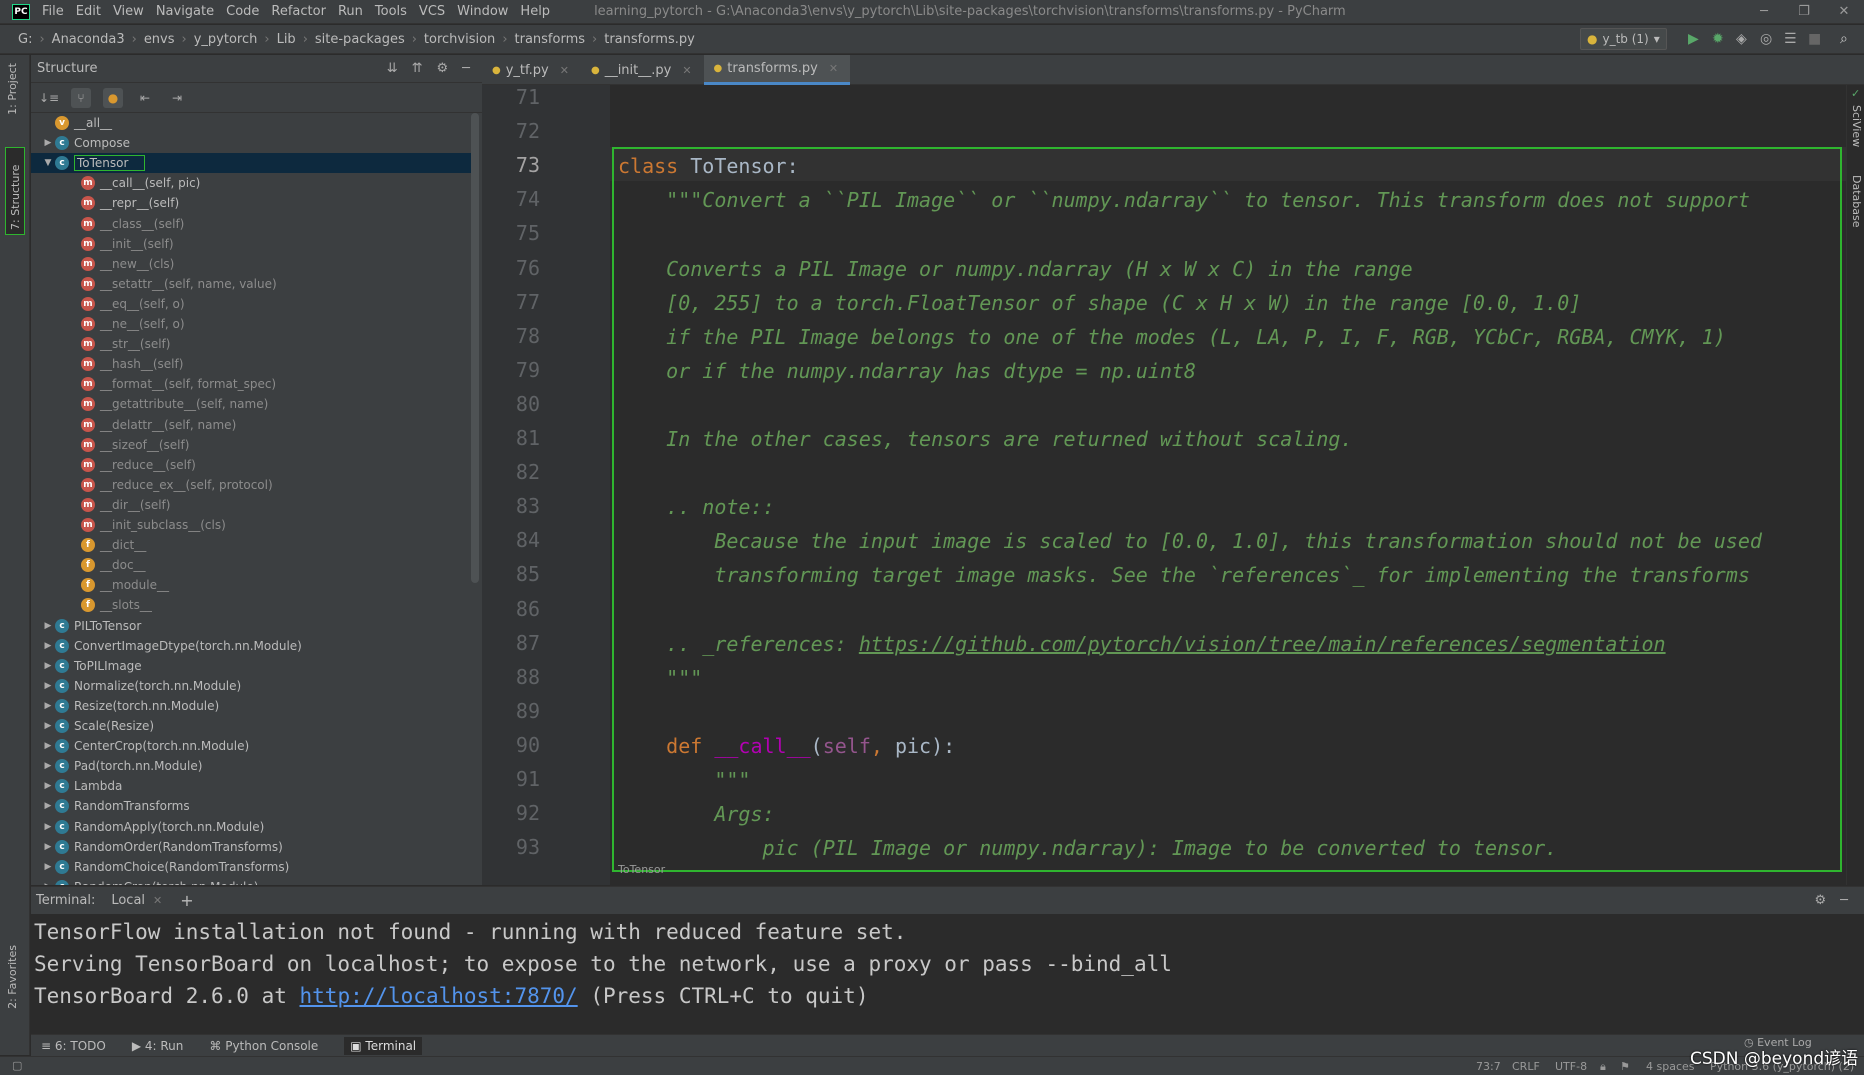  I want to click on tree-item: ▶ c PILToTensor, so click(251, 626).